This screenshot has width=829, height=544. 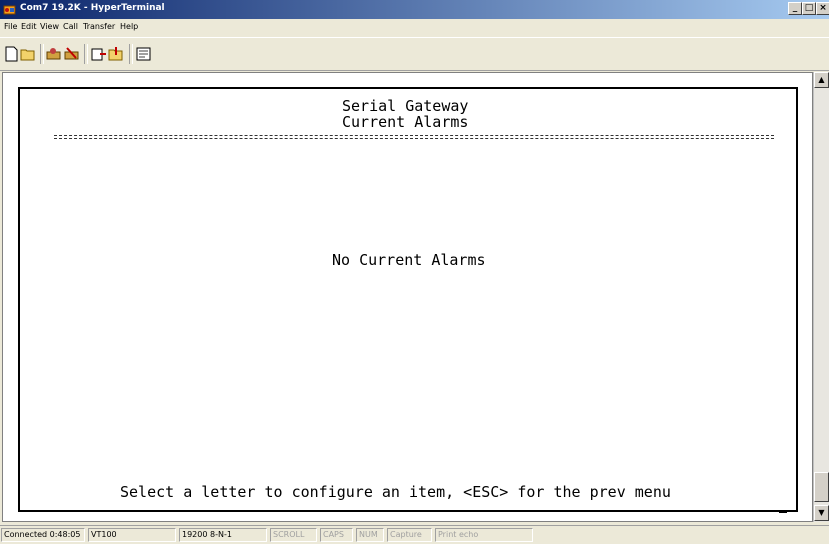 I want to click on menu-bar: File Edit View Call Transfer Help, so click(x=414, y=27).